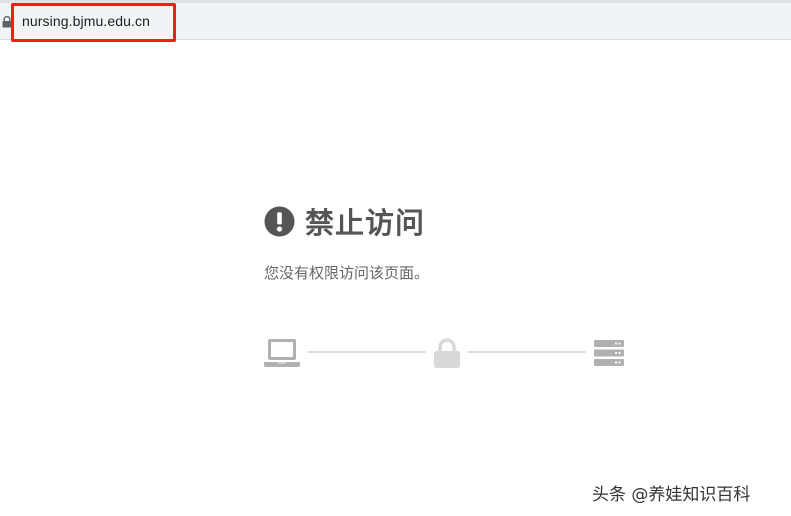 The height and width of the screenshot is (516, 791). I want to click on error-header: 禁止访问, so click(454, 221).